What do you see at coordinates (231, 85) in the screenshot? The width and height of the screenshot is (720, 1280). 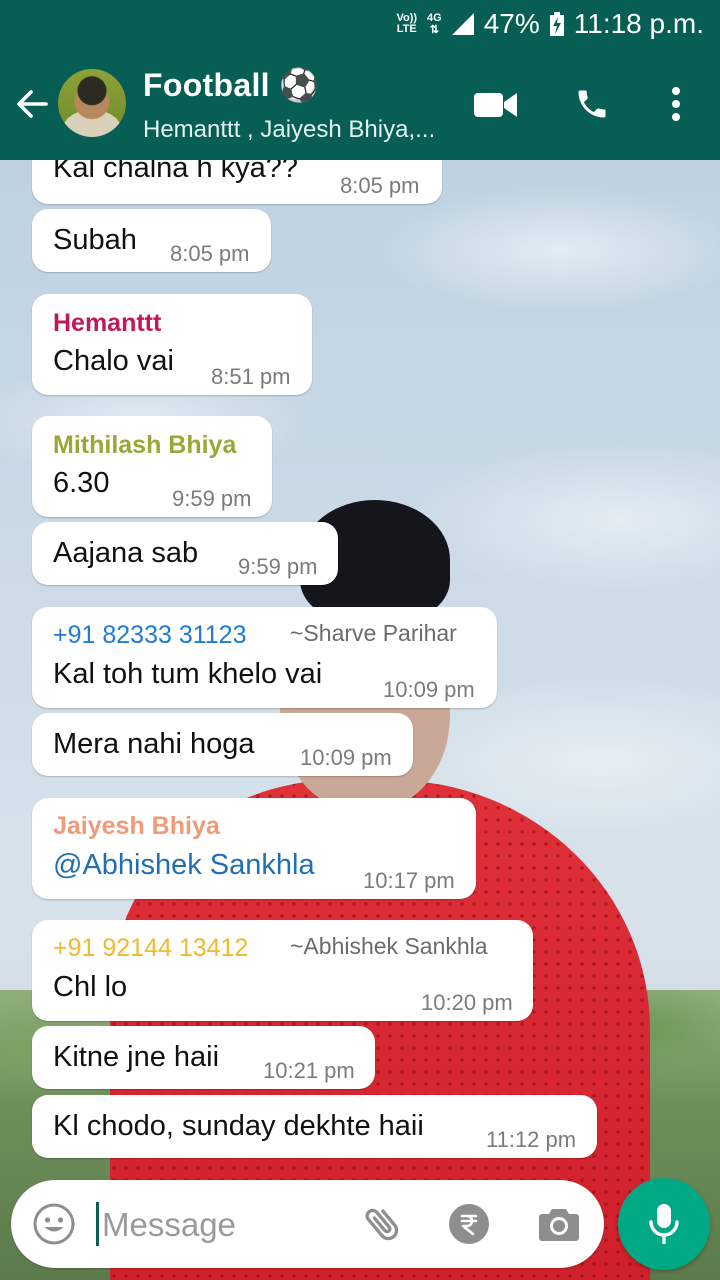 I see `group-title: Football ⚽` at bounding box center [231, 85].